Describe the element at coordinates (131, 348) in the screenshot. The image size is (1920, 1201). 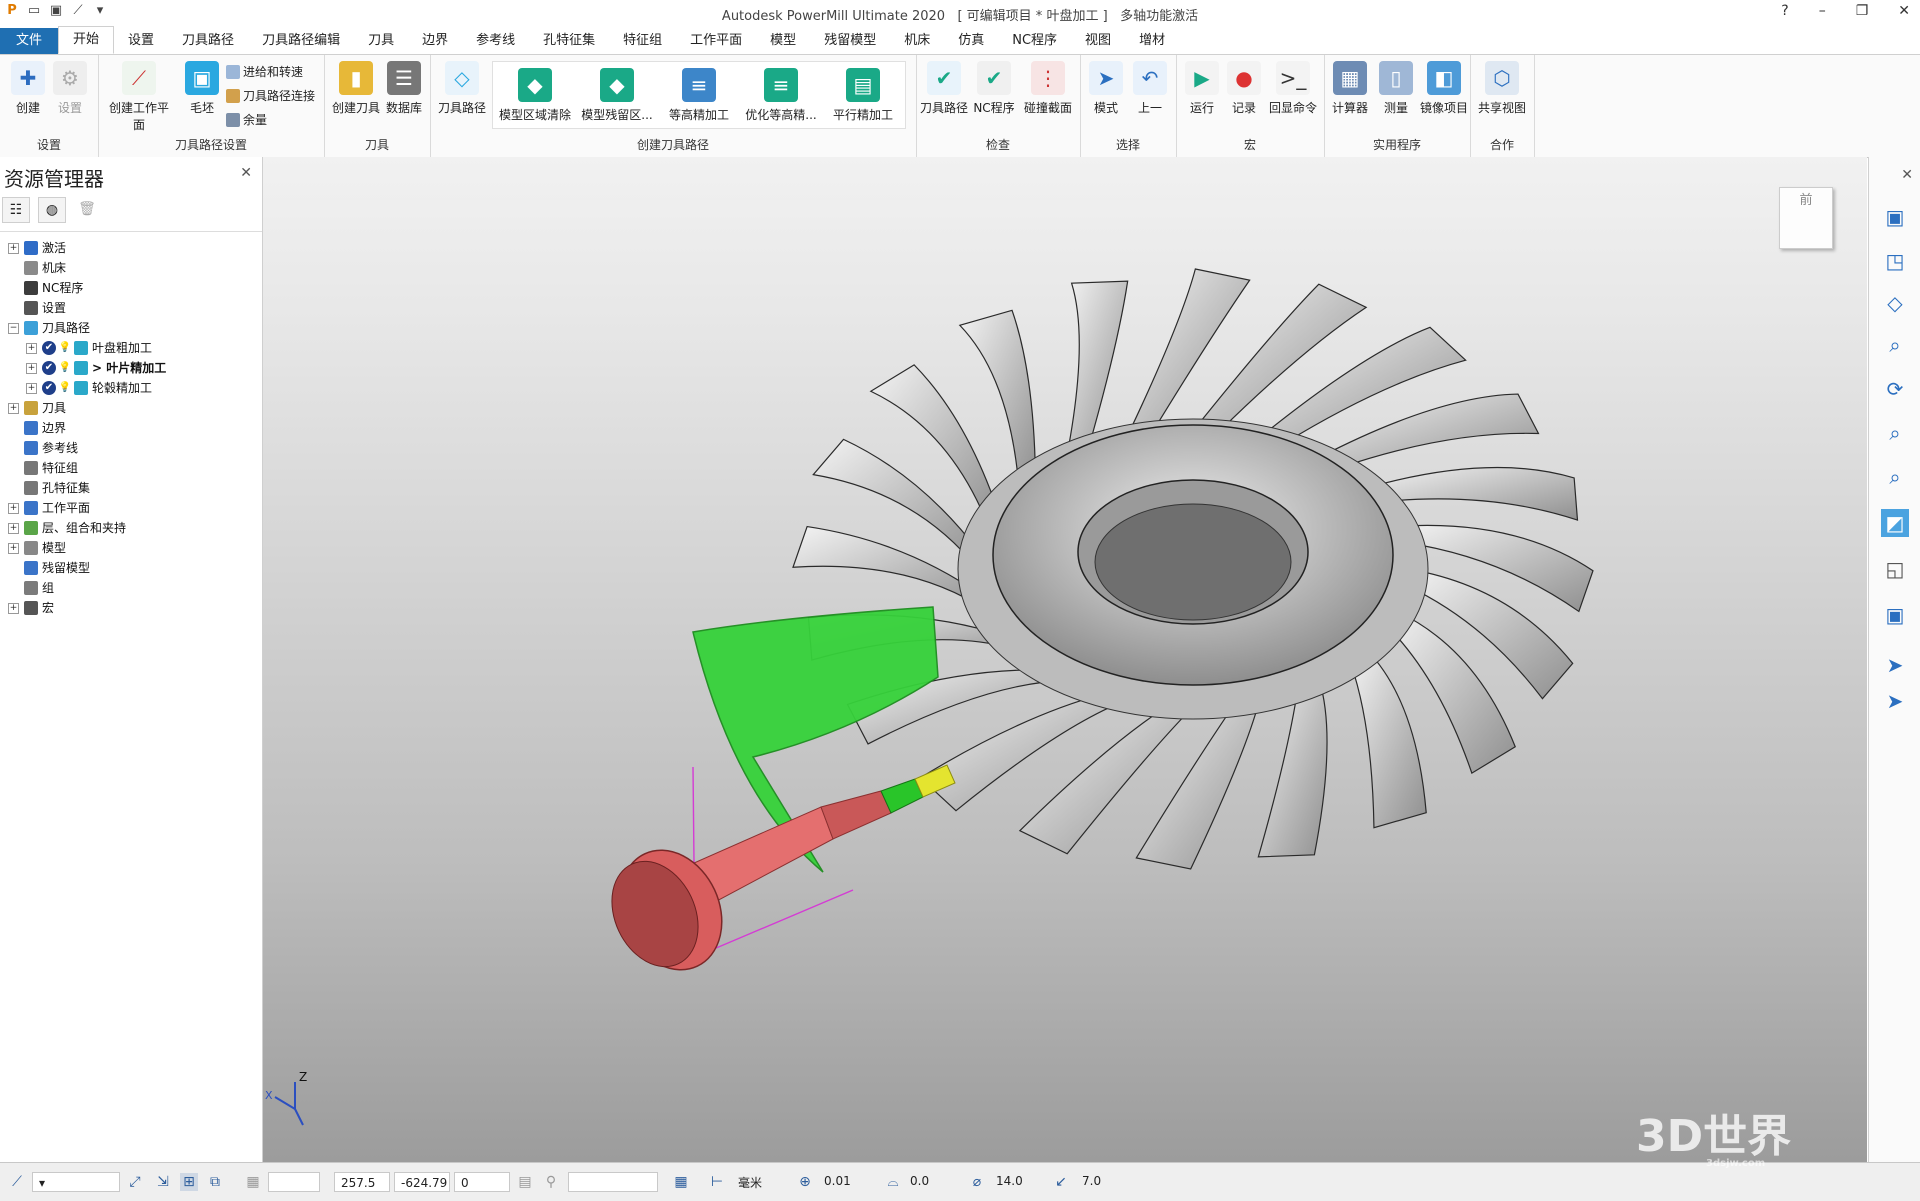
I see `tree-item: + ✔ 💡 叶盘粗加工` at that location.